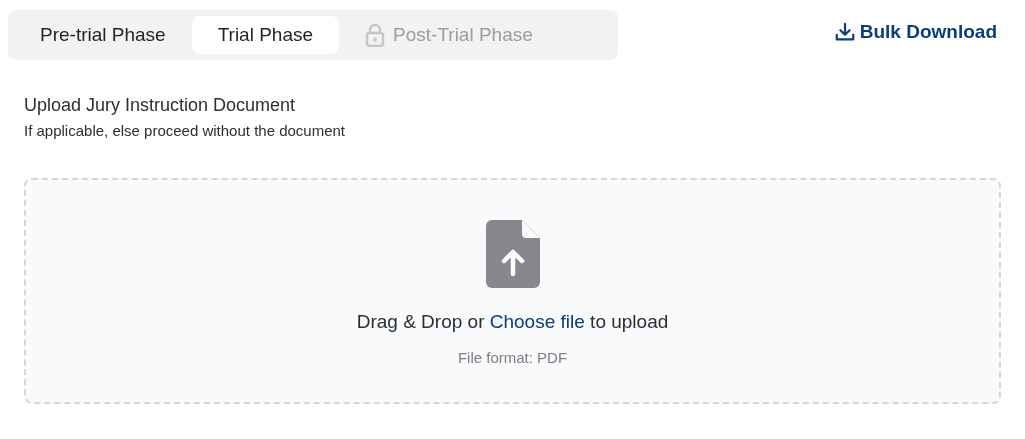 The height and width of the screenshot is (439, 1025). What do you see at coordinates (160, 105) in the screenshot?
I see `section-title: Upload Jury Instruction Document` at bounding box center [160, 105].